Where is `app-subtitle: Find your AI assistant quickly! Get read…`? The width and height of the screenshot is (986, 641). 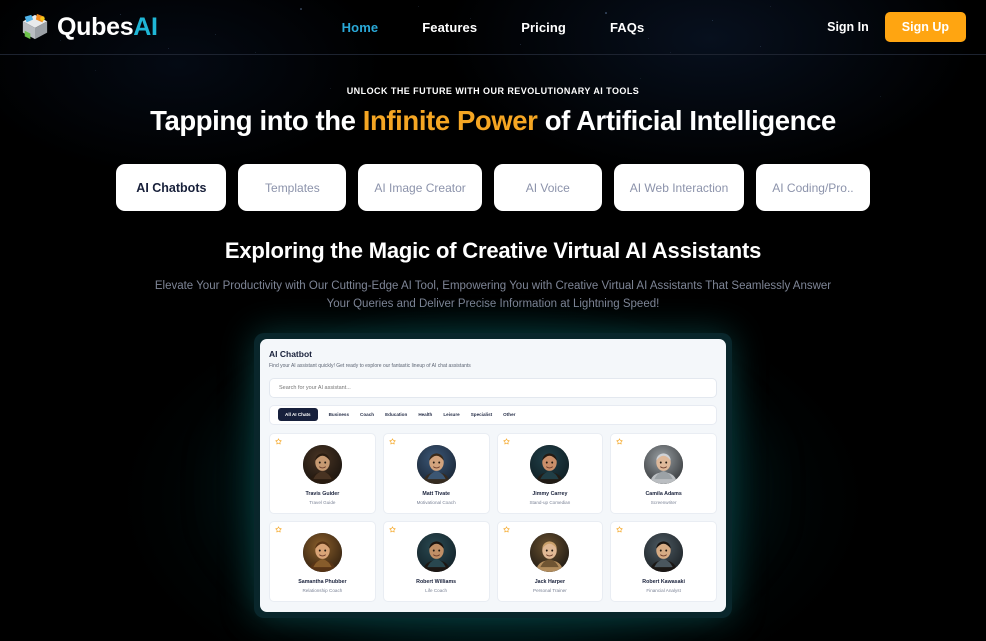
app-subtitle: Find your AI assistant quickly! Get read… is located at coordinates (370, 365).